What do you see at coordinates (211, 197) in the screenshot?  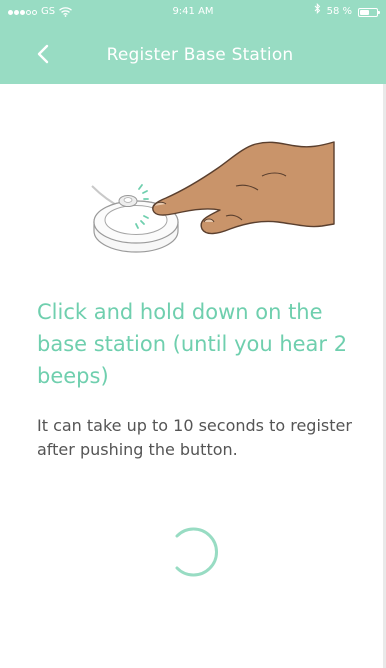 I see `hand-pressing-base-station-illustration` at bounding box center [211, 197].